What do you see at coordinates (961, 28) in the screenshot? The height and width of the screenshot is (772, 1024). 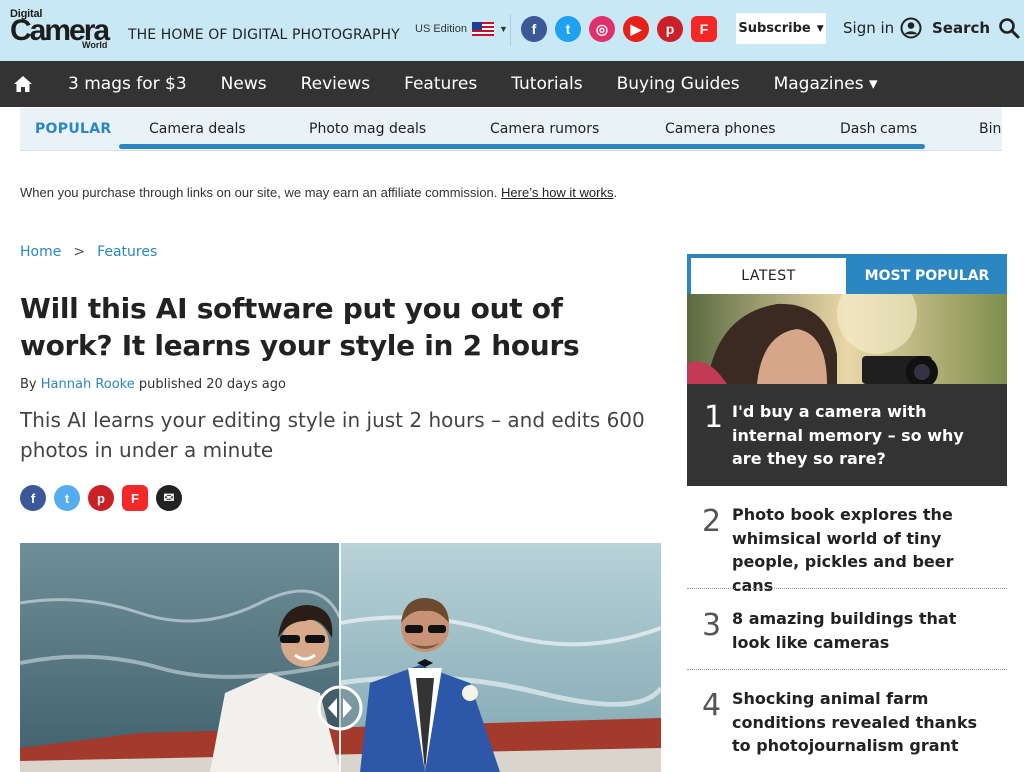 I see `search-label: Search` at bounding box center [961, 28].